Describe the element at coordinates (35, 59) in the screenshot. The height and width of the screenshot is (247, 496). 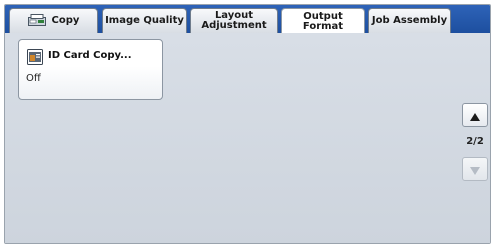
I see `id-card-icon` at that location.